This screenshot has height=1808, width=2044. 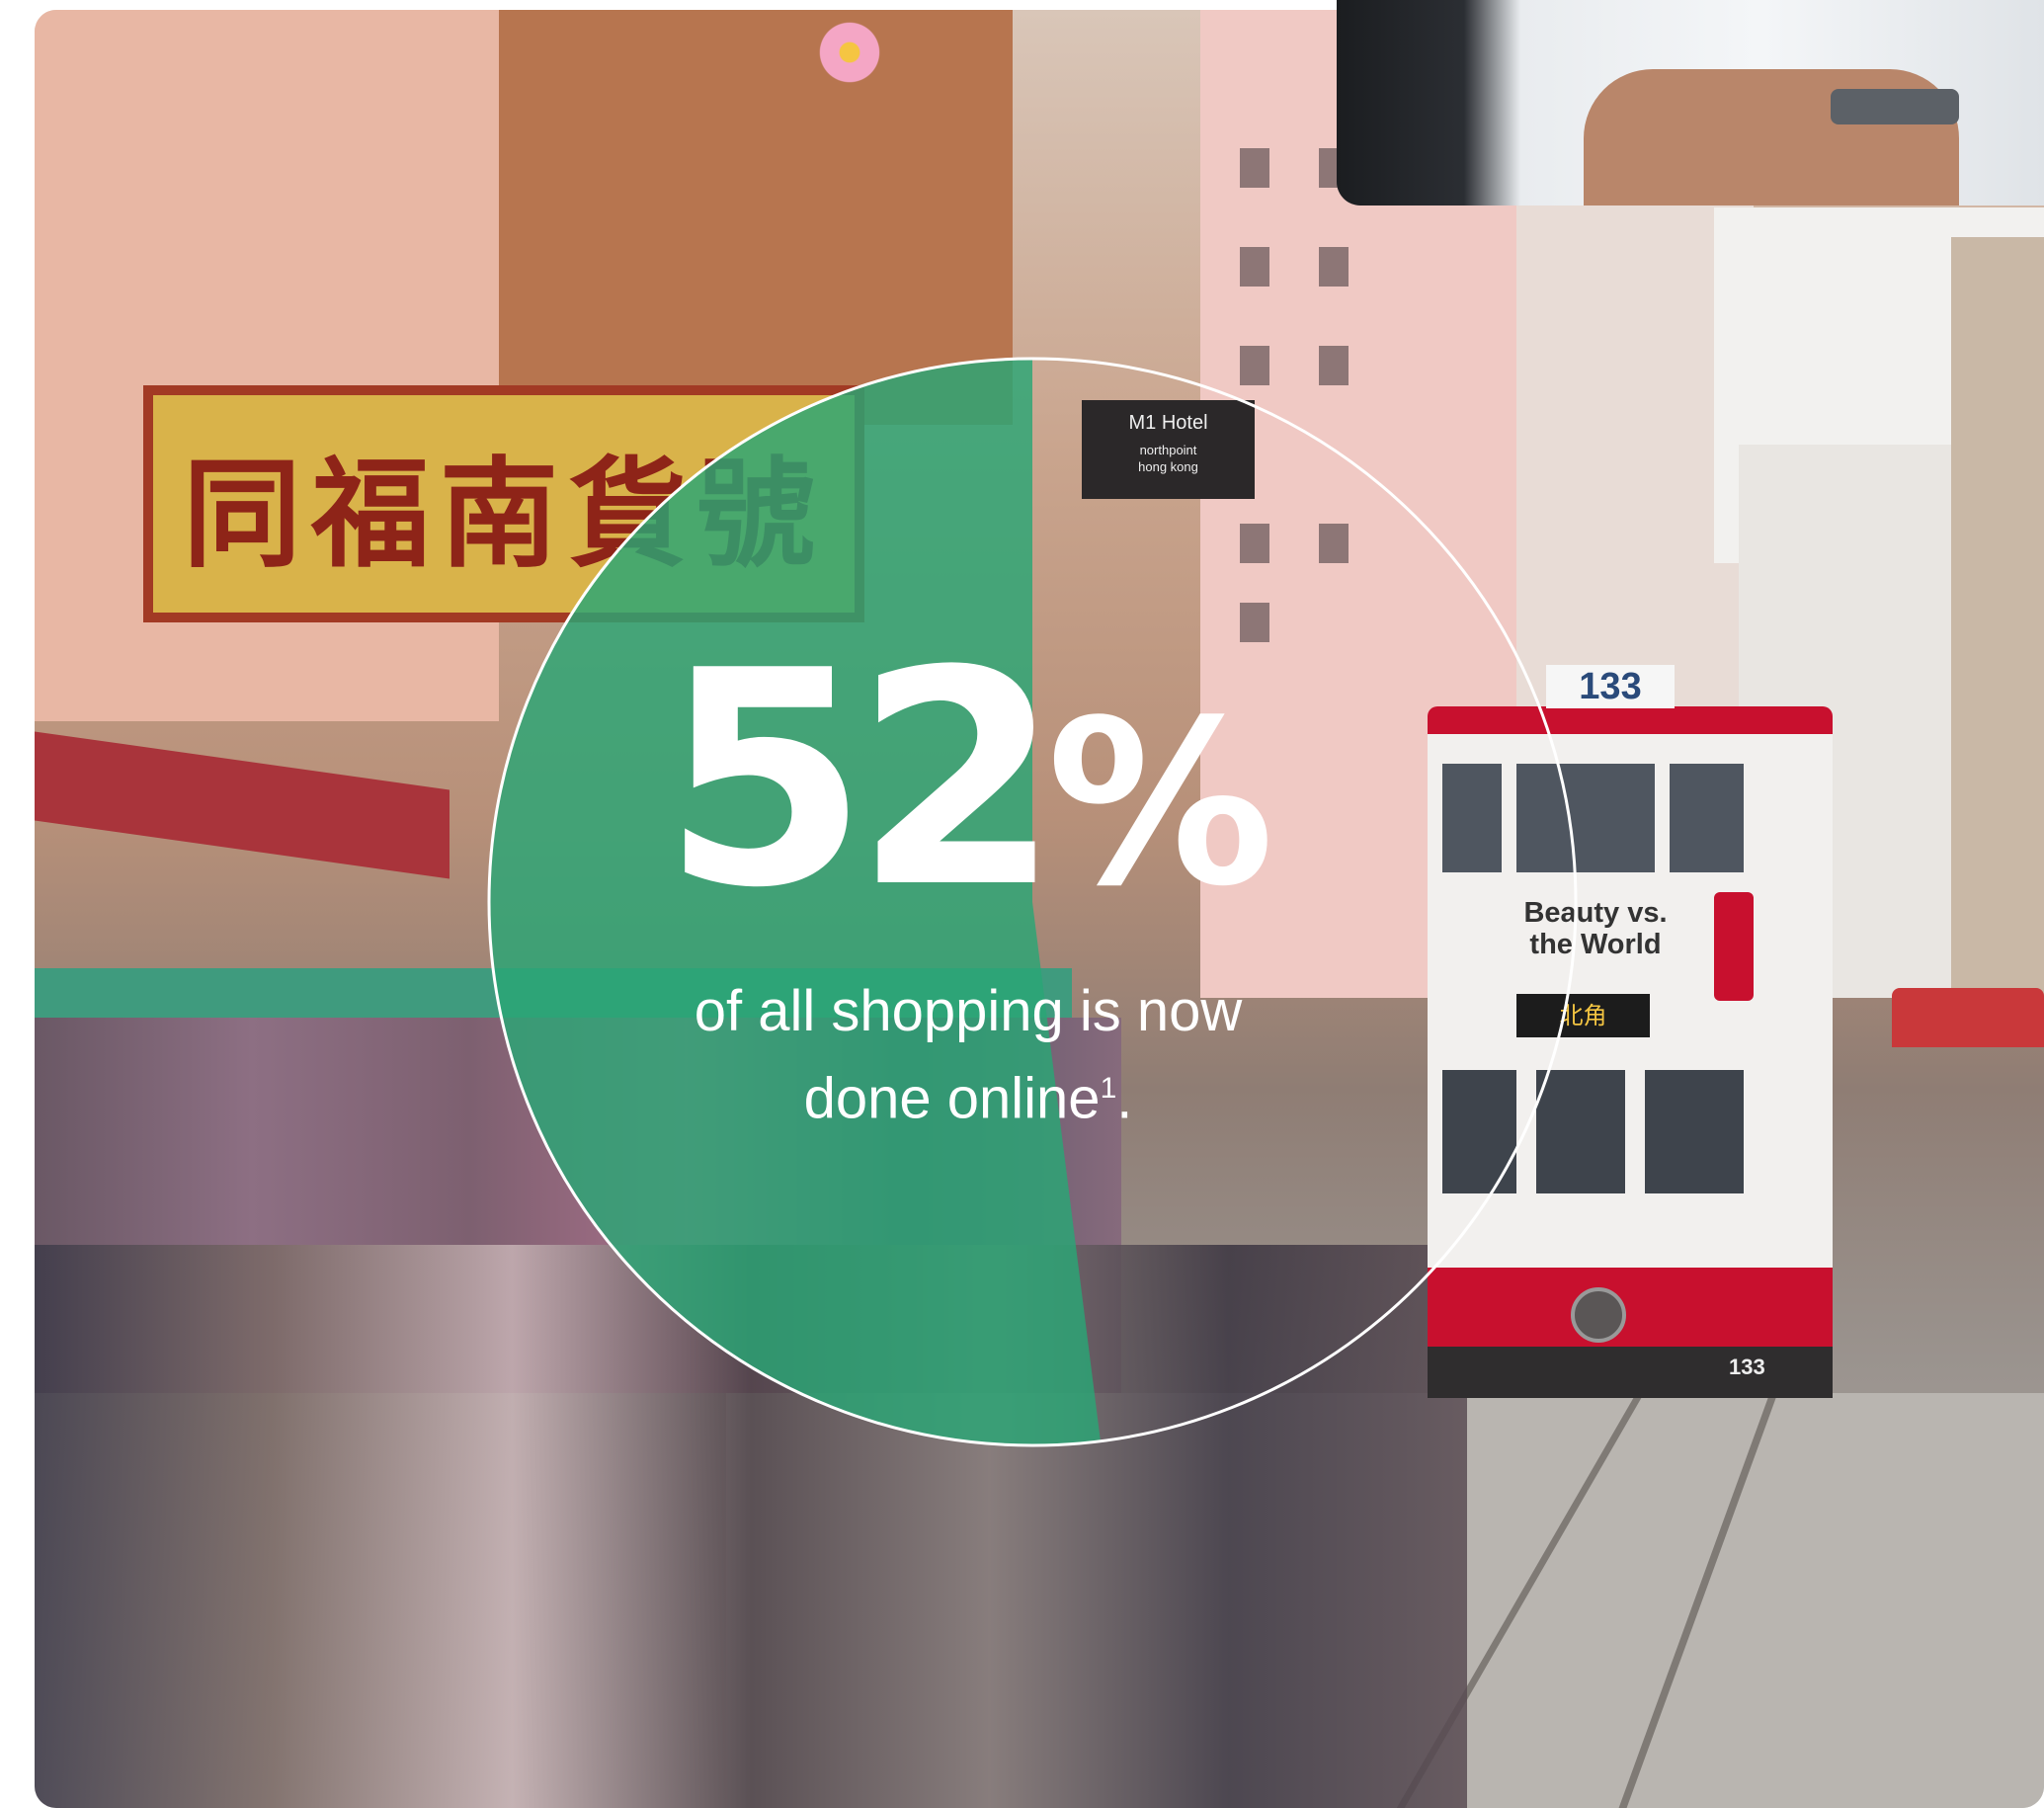 I want to click on stat-block: 52% of all shopping is now done online1., so click(x=968, y=885).